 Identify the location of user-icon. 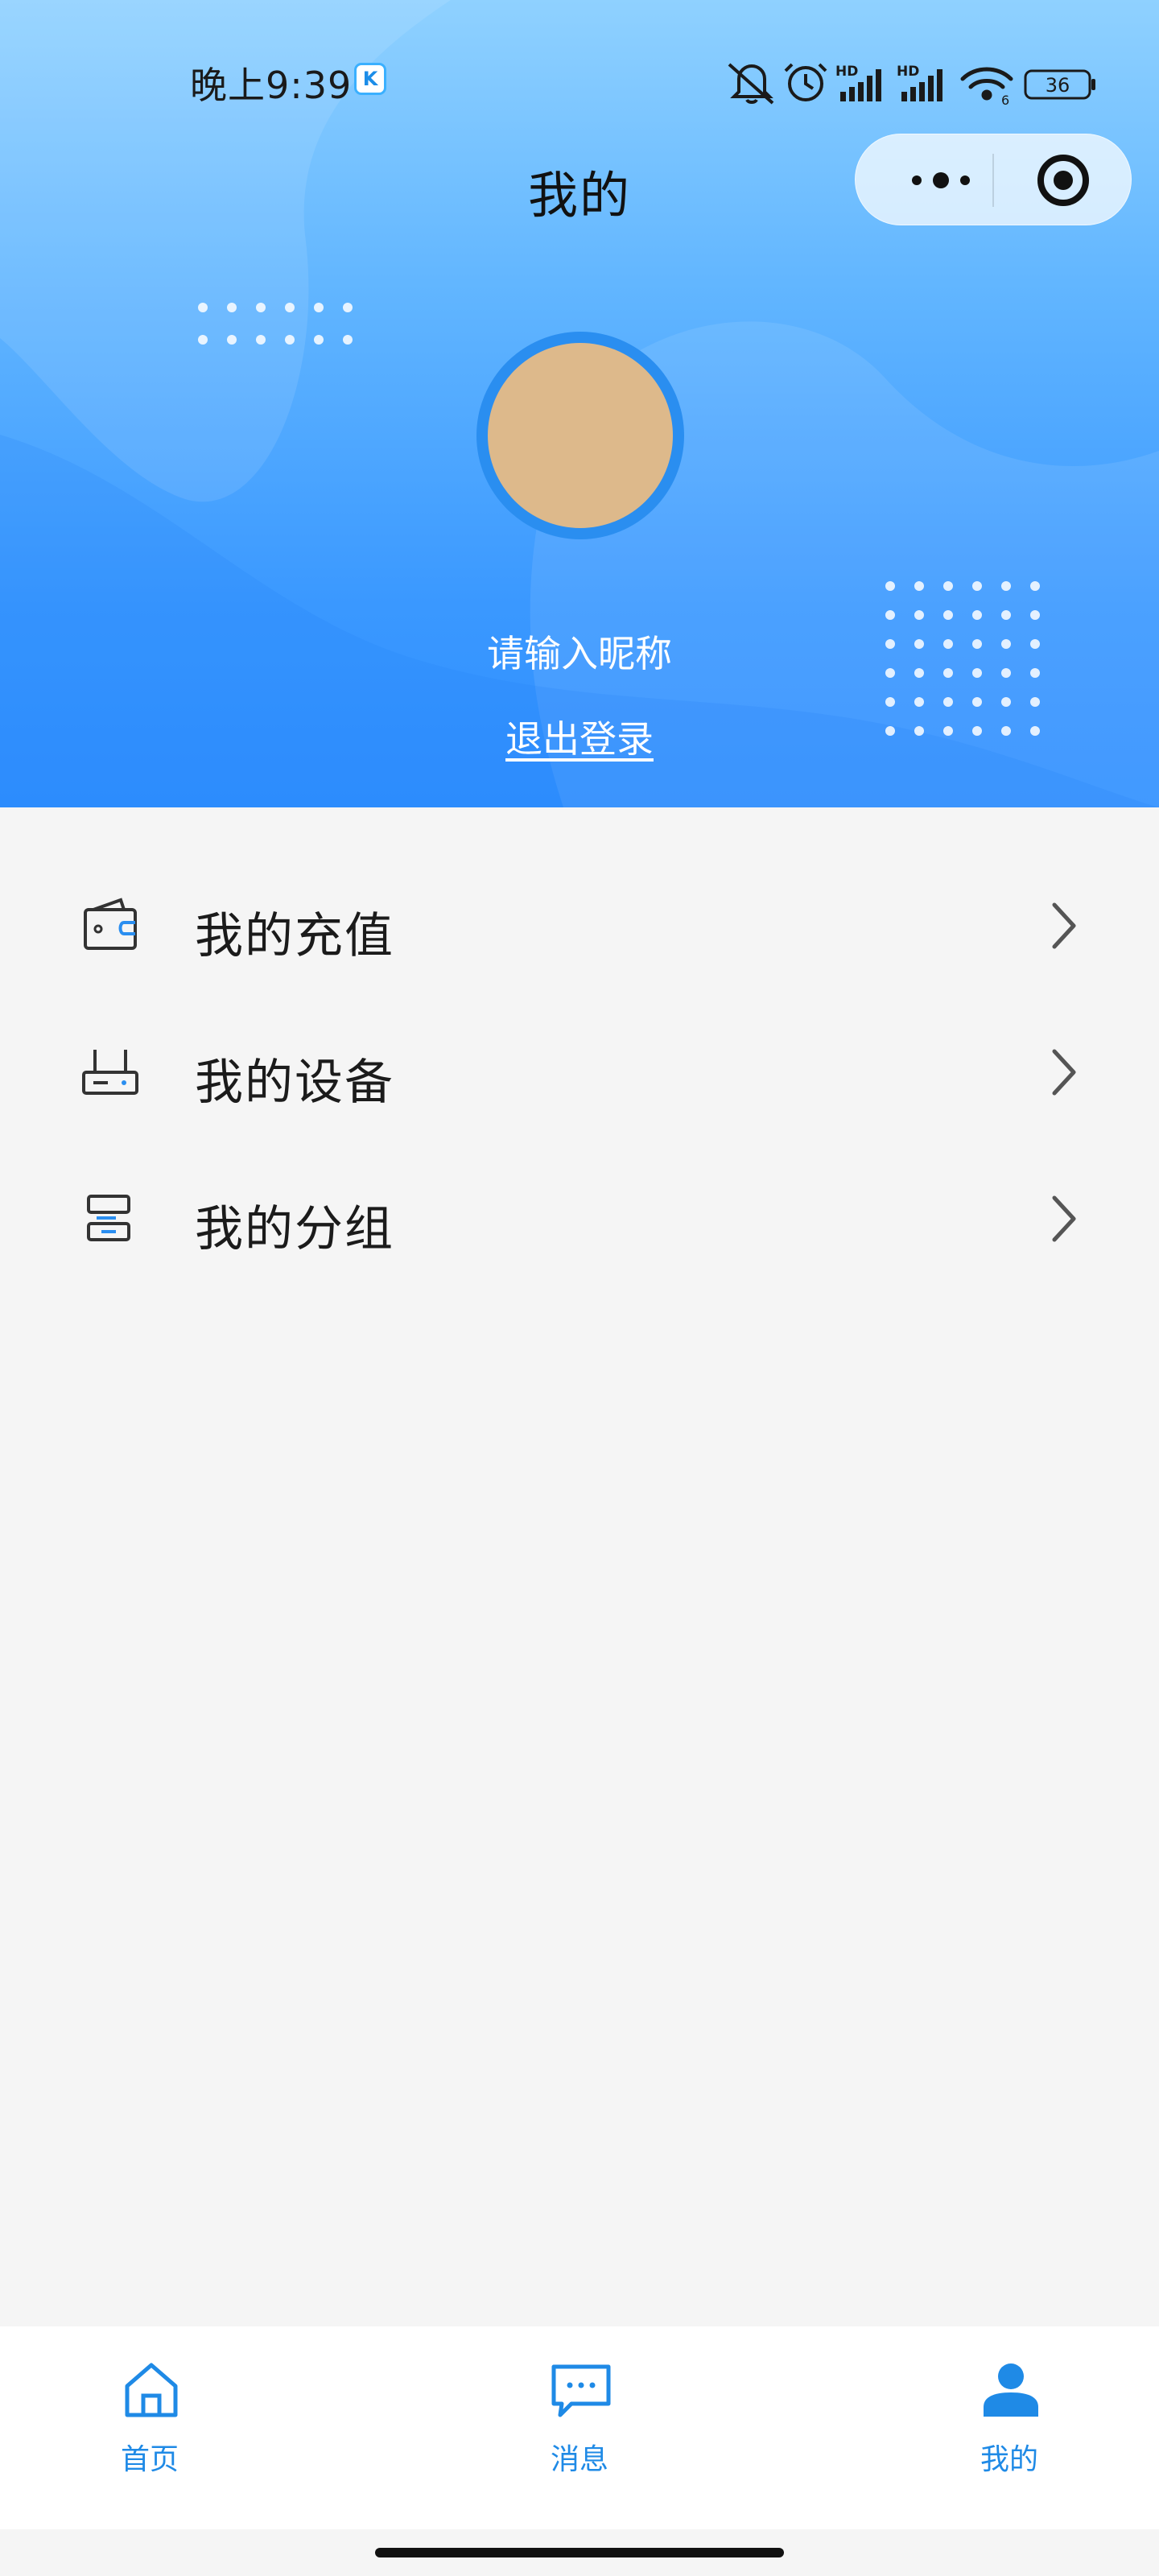
(1011, 2390).